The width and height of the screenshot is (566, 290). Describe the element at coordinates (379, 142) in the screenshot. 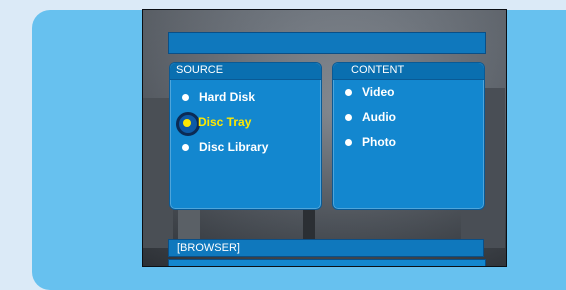

I see `content-item-label: Photo` at that location.